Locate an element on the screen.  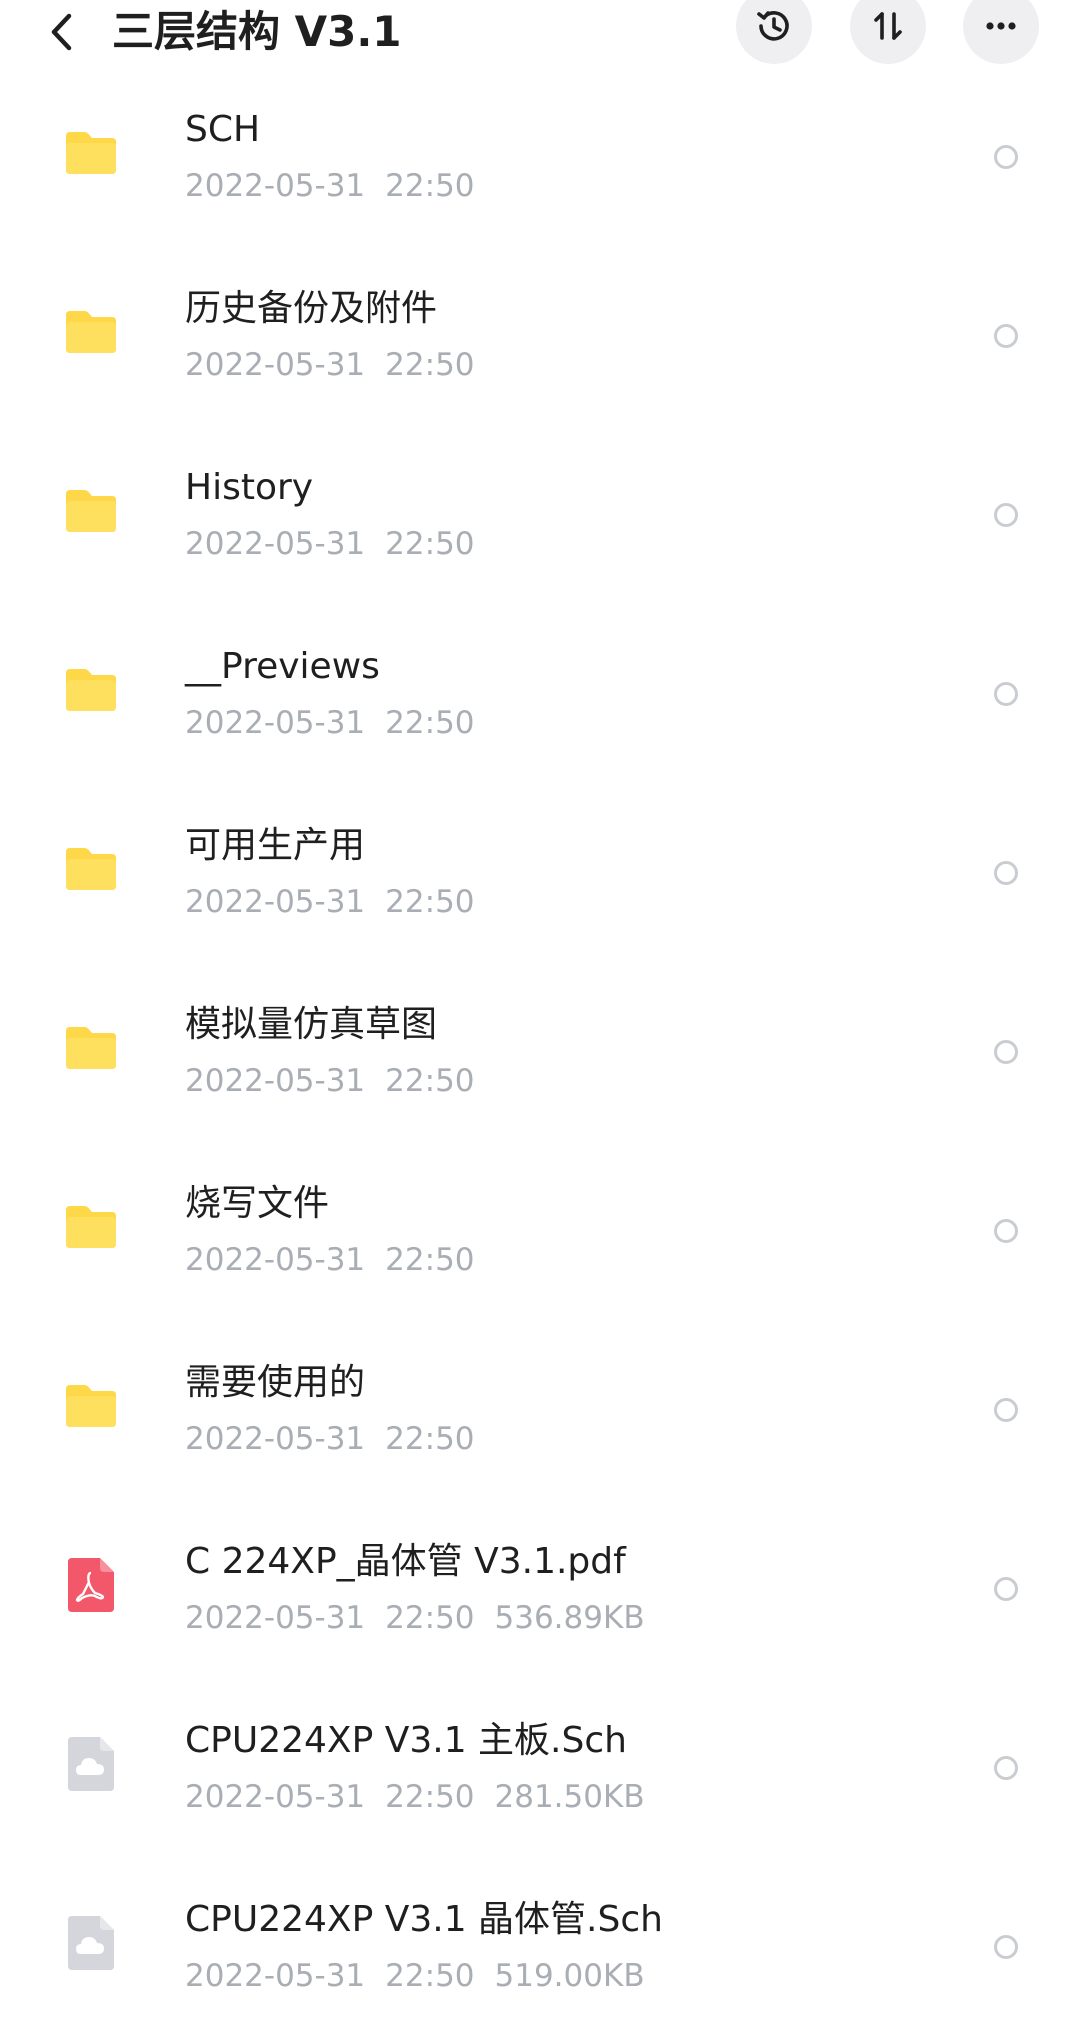
more-horizontal-icon is located at coordinates (1001, 26).